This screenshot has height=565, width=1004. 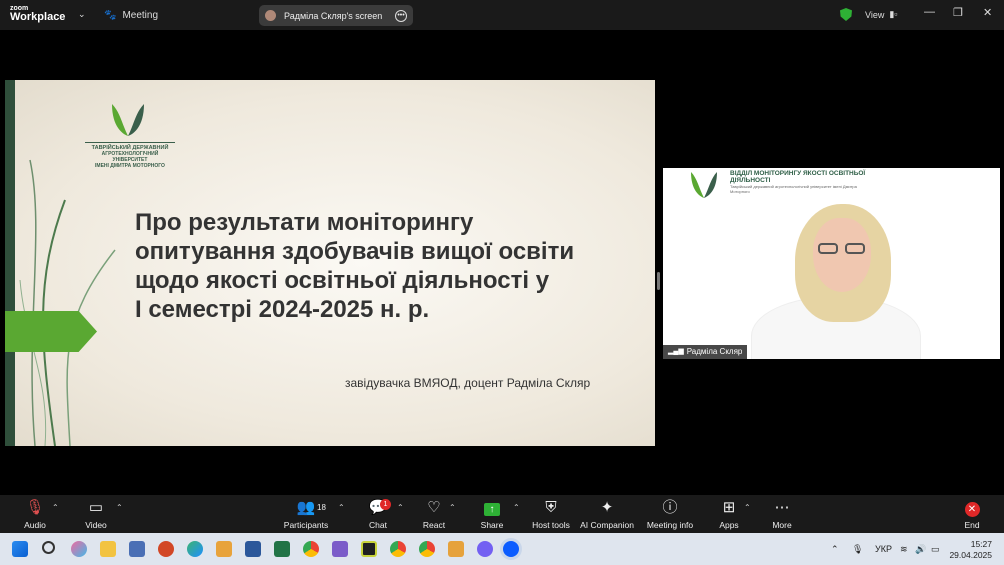 I want to click on media-app-icon, so click(x=369, y=549).